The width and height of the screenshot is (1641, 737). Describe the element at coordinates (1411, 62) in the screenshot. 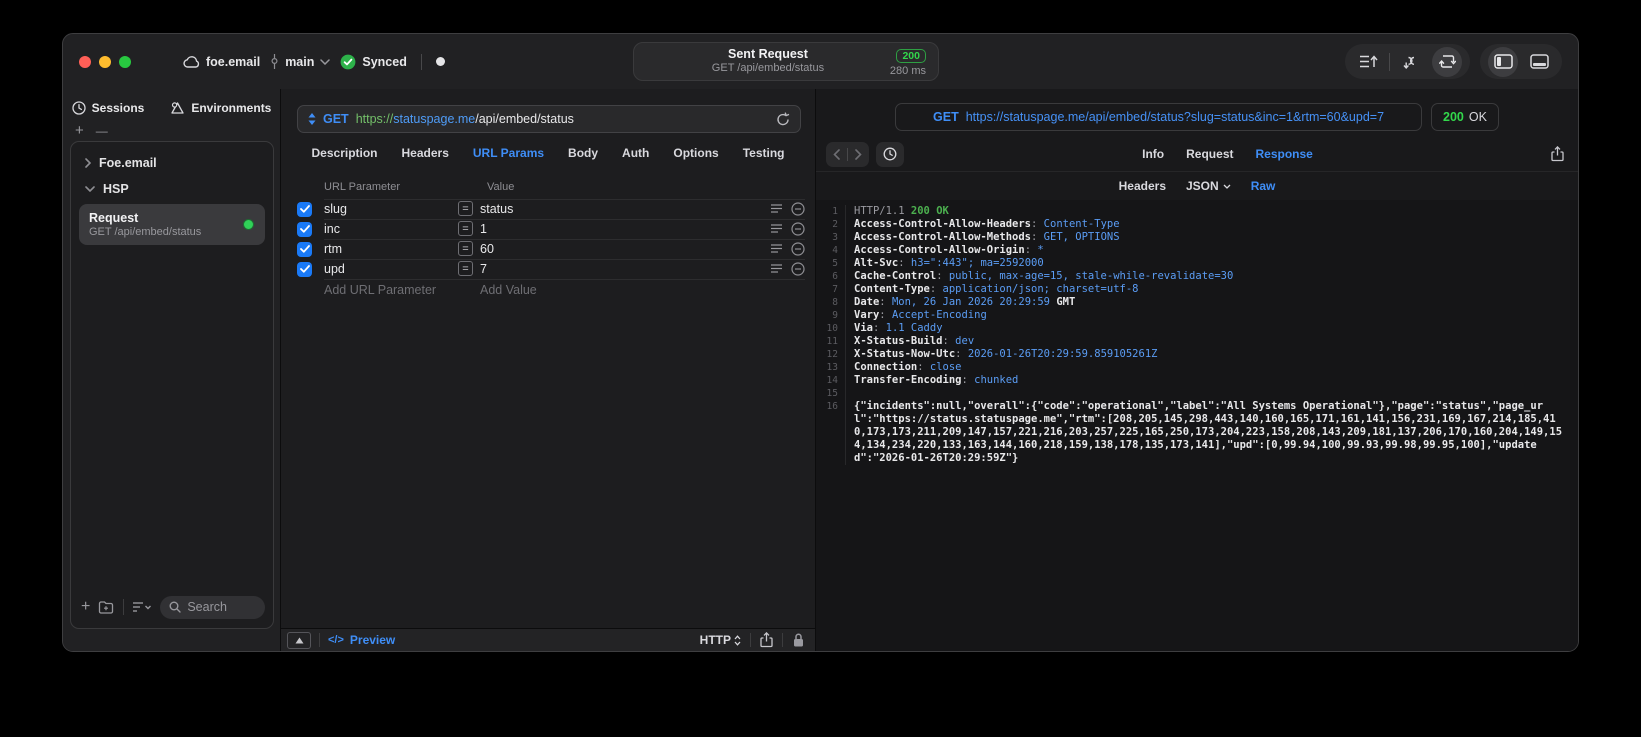

I see `import-link-button` at that location.